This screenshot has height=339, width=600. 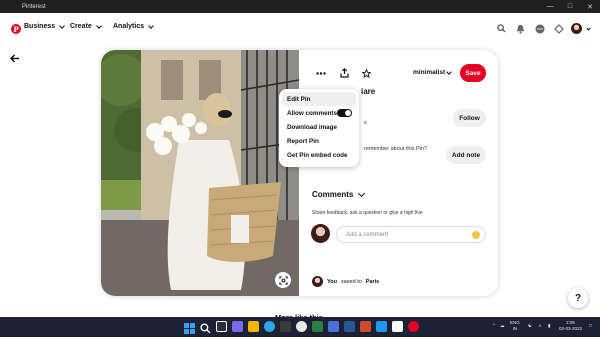 What do you see at coordinates (333, 326) in the screenshot?
I see `app-icon` at bounding box center [333, 326].